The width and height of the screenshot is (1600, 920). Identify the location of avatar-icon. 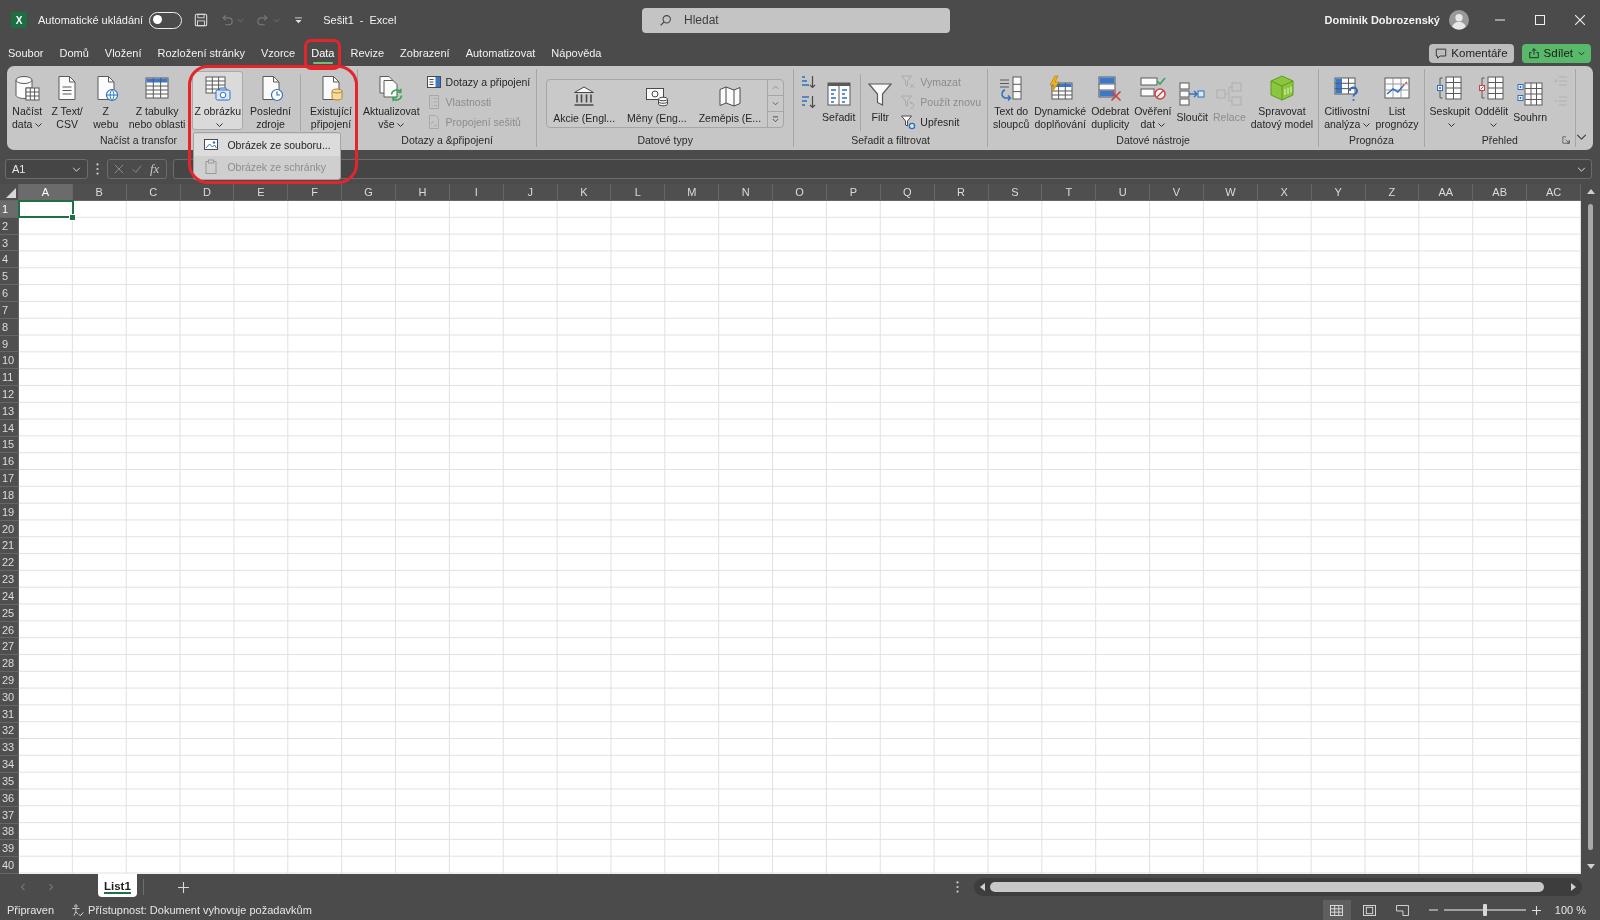
(1459, 20).